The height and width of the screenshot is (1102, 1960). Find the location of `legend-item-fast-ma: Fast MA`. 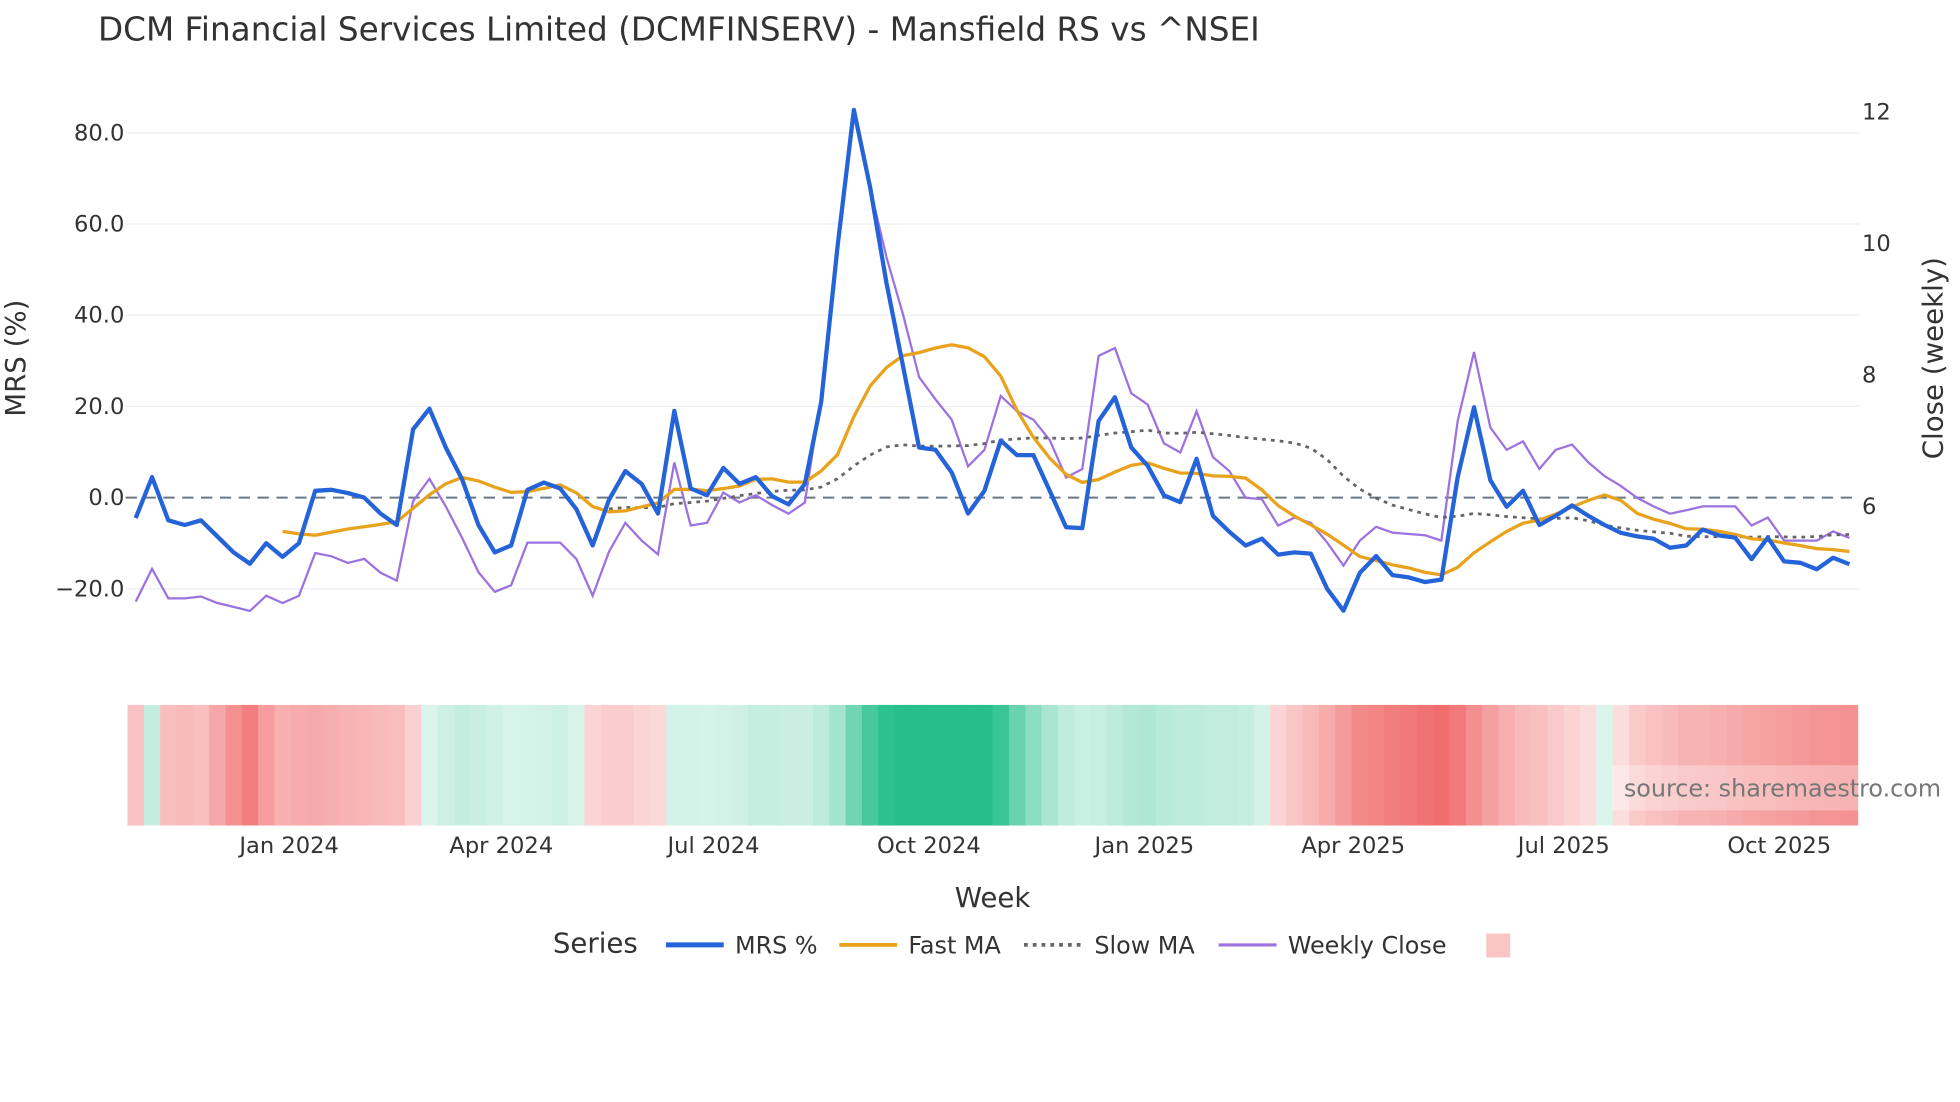

legend-item-fast-ma: Fast MA is located at coordinates (920, 946).